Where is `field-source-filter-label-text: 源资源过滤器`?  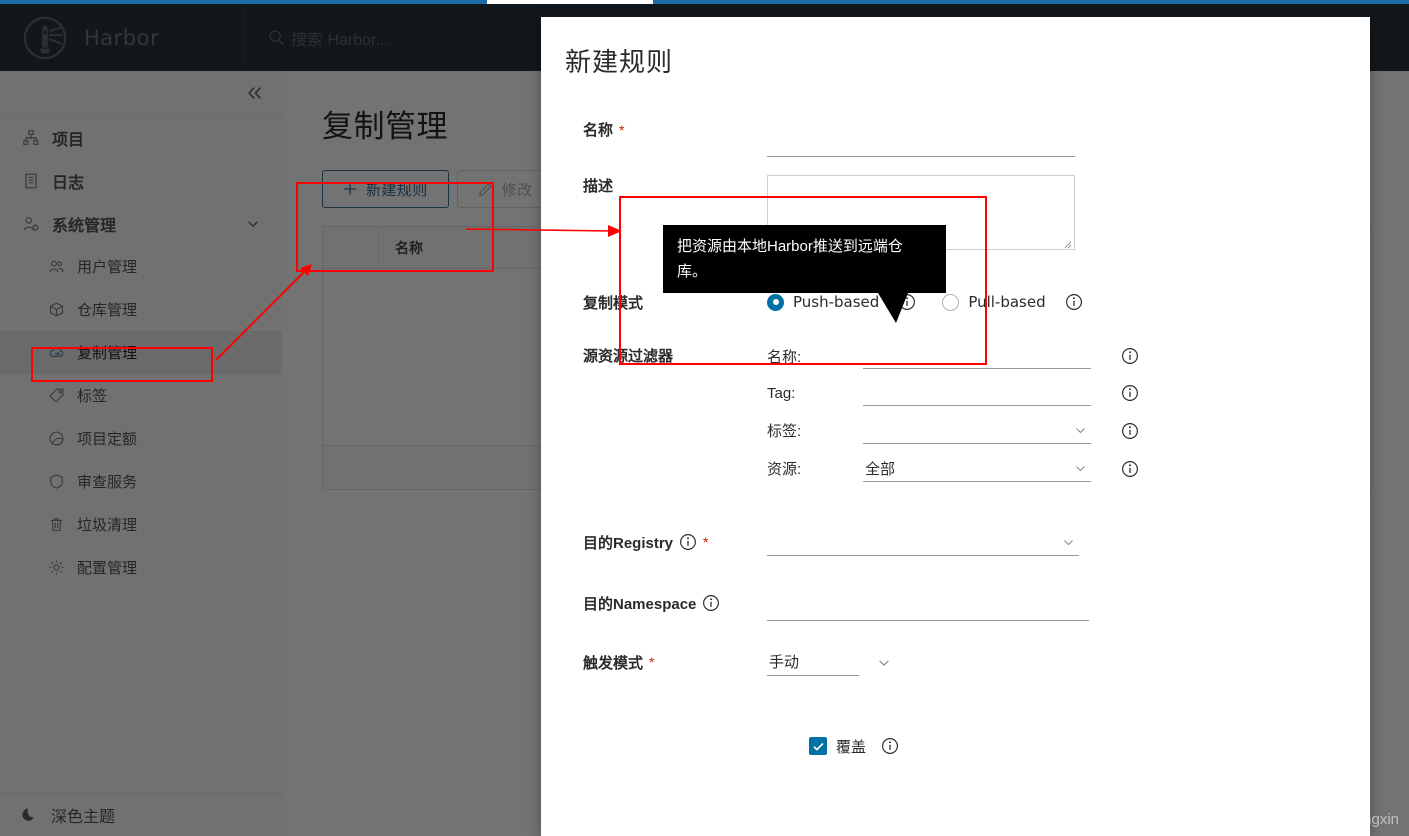
field-source-filter-label-text: 源资源过滤器 is located at coordinates (628, 356).